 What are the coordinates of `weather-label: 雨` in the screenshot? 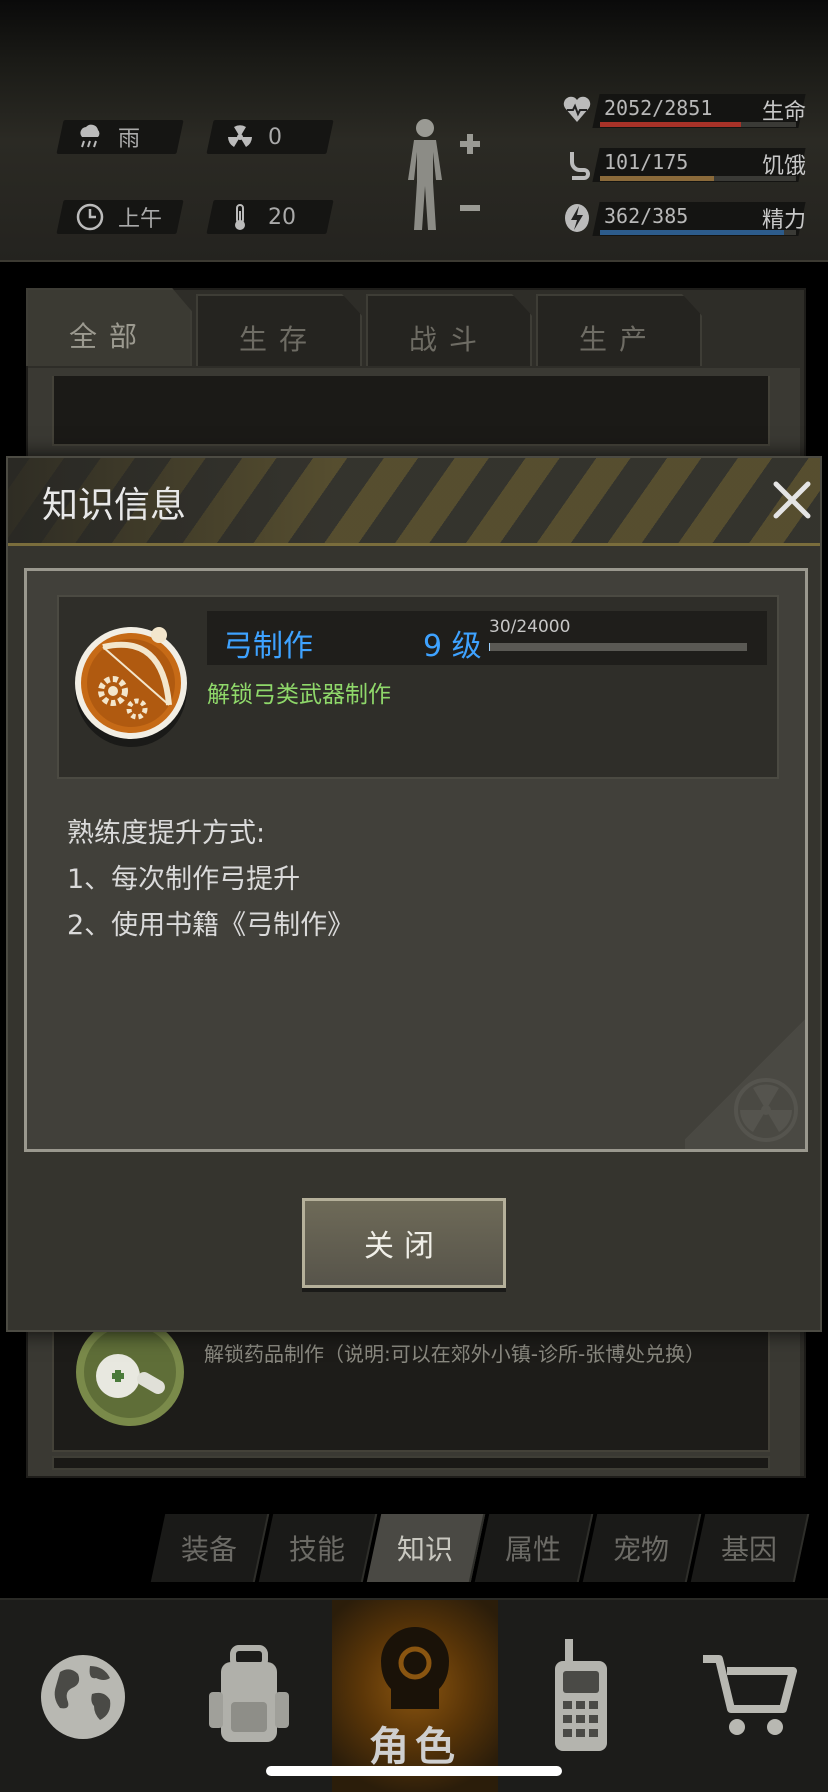 It's located at (129, 139).